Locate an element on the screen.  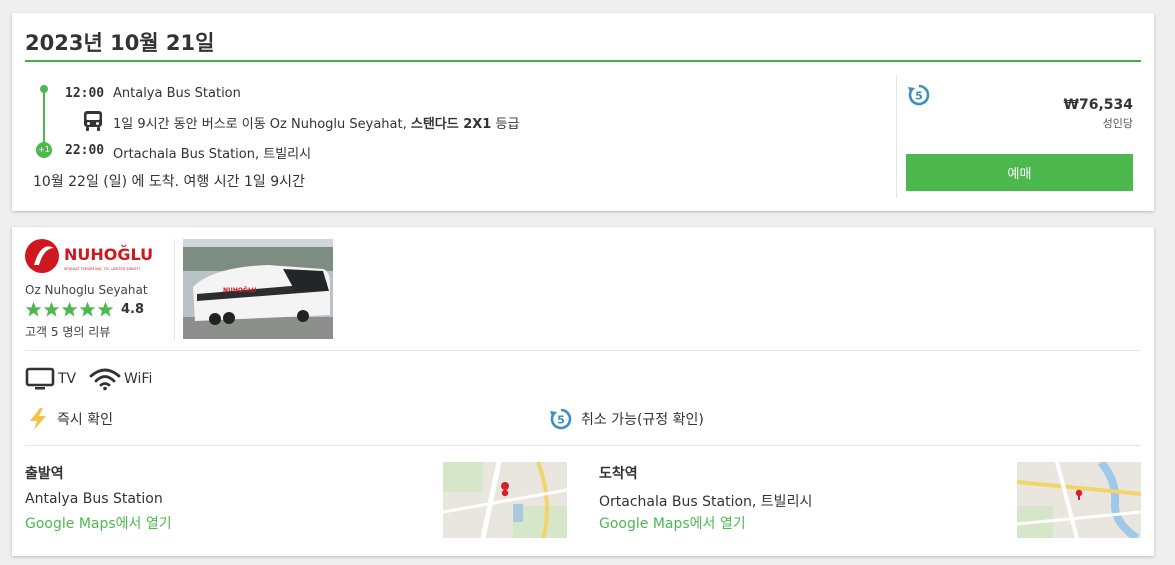
trip-date: 2023년 10월 21일 is located at coordinates (120, 43).